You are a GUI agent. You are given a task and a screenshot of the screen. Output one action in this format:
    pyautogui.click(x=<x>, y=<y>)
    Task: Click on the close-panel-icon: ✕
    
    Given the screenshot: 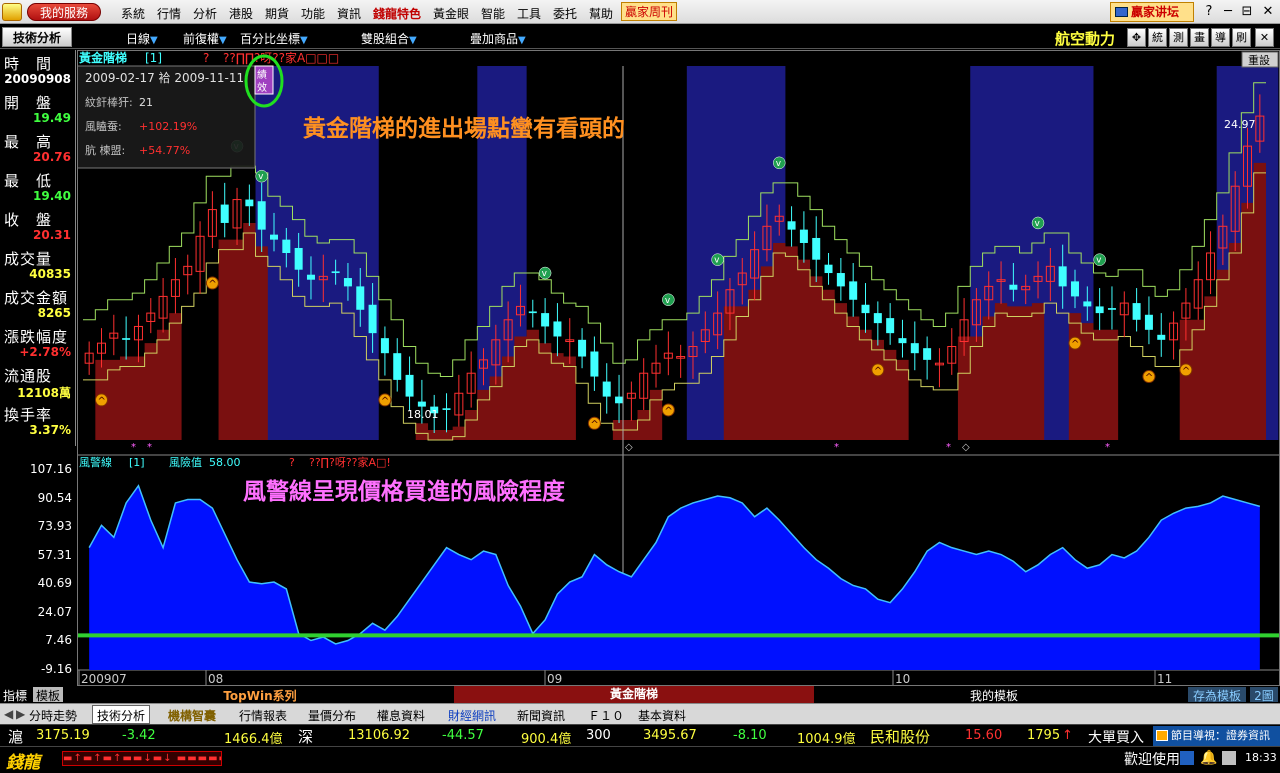 What is the action you would take?
    pyautogui.click(x=1264, y=37)
    